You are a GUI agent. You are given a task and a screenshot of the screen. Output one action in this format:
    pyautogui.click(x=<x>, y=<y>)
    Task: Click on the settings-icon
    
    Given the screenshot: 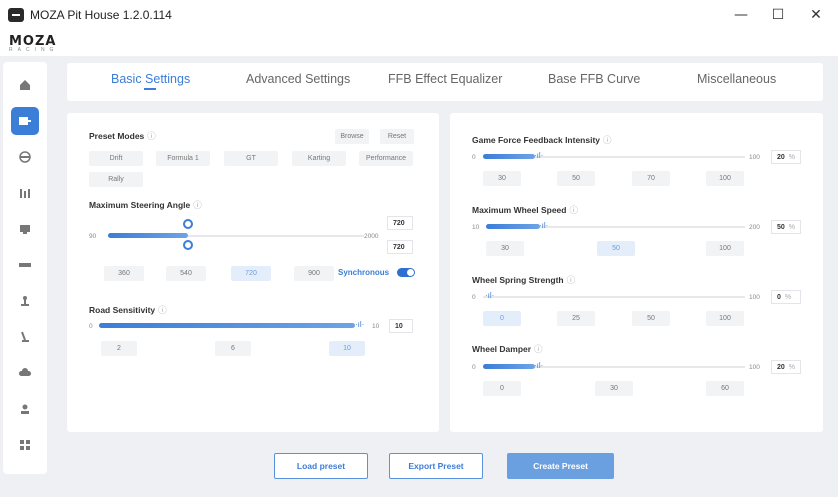 What is the action you would take?
    pyautogui.click(x=25, y=445)
    